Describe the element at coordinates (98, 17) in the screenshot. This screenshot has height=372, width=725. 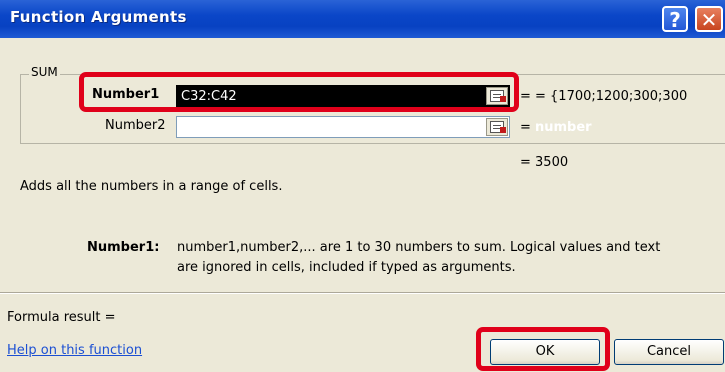
I see `window-title: Function Arguments` at that location.